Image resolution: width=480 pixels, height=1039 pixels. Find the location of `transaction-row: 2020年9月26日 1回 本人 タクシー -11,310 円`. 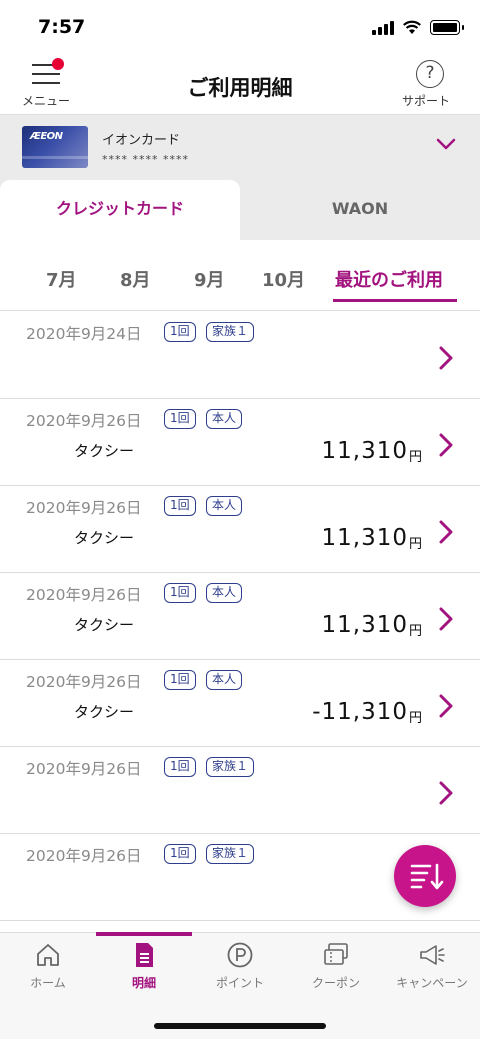

transaction-row: 2020年9月26日 1回 本人 タクシー -11,310 円 is located at coordinates (240, 703).